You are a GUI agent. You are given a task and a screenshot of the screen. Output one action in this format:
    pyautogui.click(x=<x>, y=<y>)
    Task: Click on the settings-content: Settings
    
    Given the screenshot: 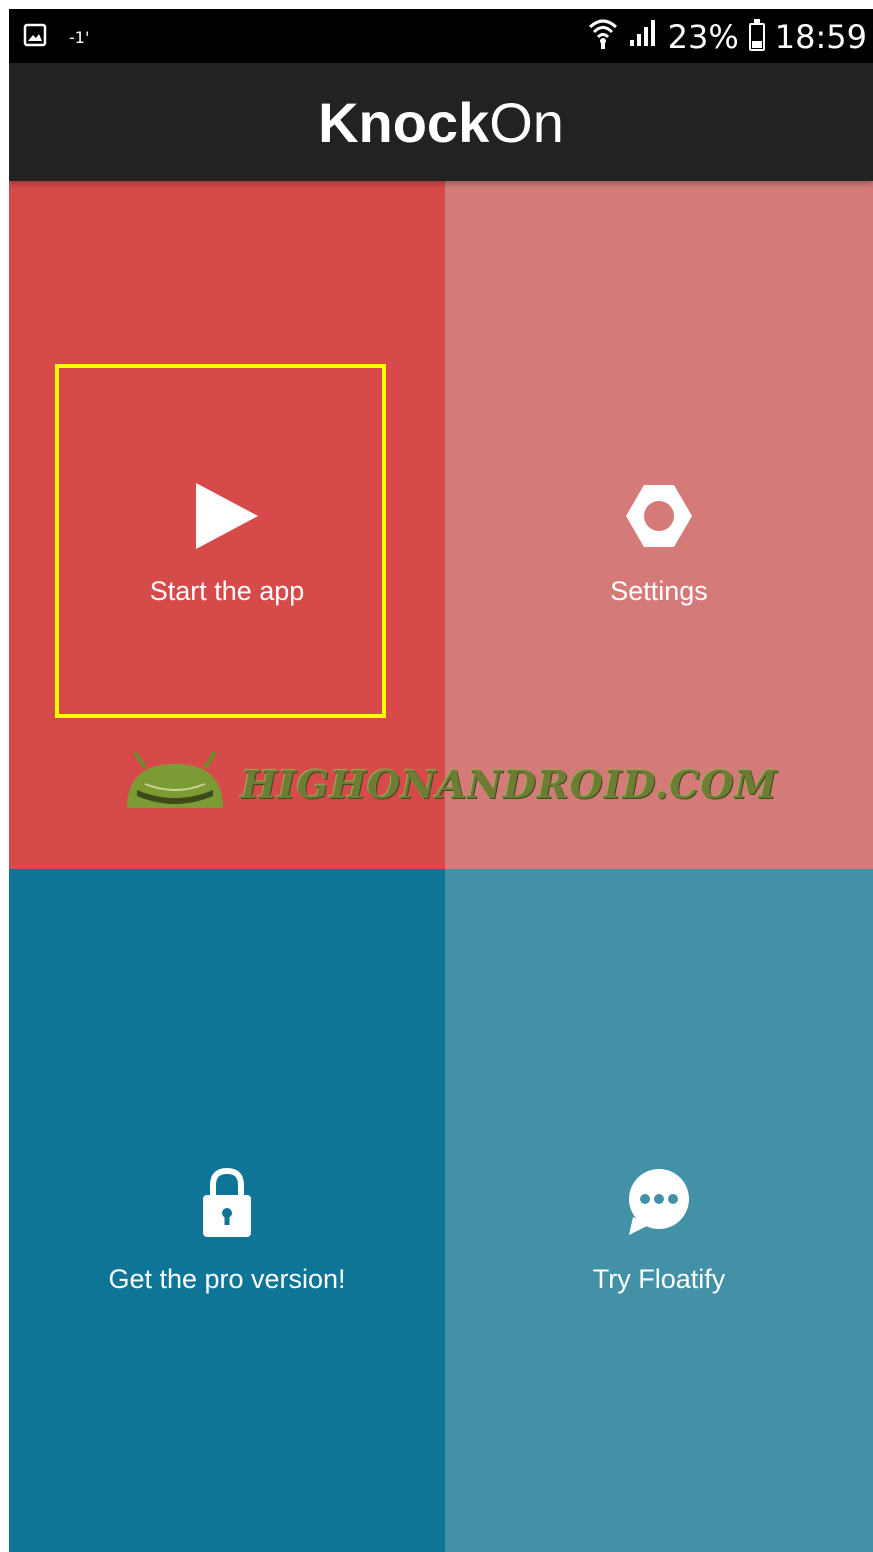 What is the action you would take?
    pyautogui.click(x=659, y=544)
    